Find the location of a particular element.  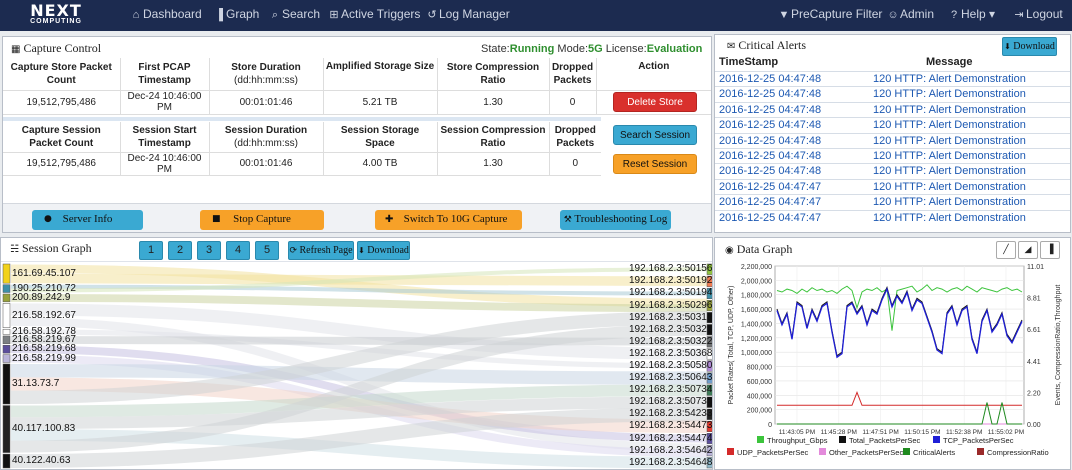

stop-capture-label: Stop Capture is located at coordinates (262, 219).